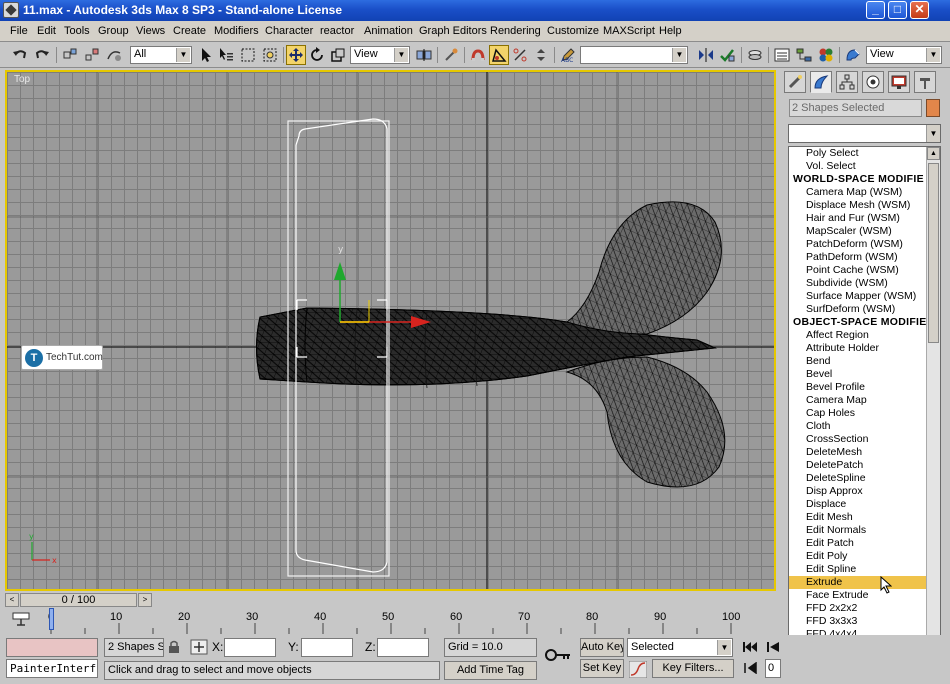 The width and height of the screenshot is (950, 684). What do you see at coordinates (873, 82) in the screenshot?
I see `motion-tab-icon` at bounding box center [873, 82].